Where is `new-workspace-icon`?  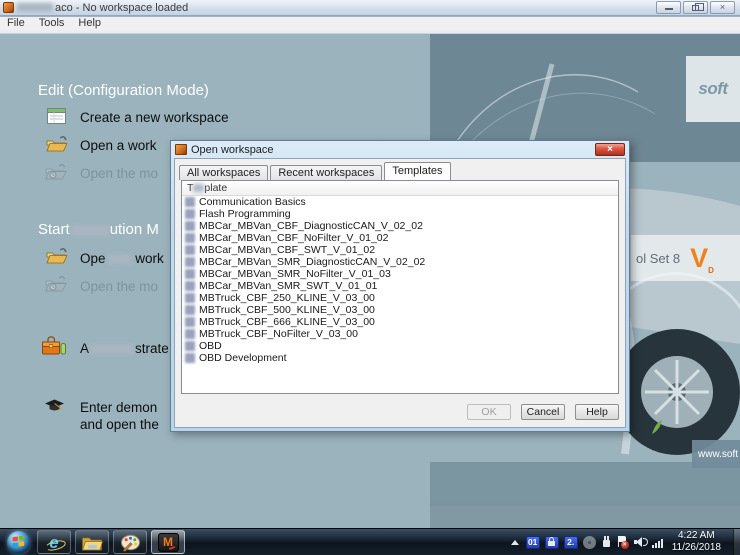
new-workspace-icon is located at coordinates (56, 118).